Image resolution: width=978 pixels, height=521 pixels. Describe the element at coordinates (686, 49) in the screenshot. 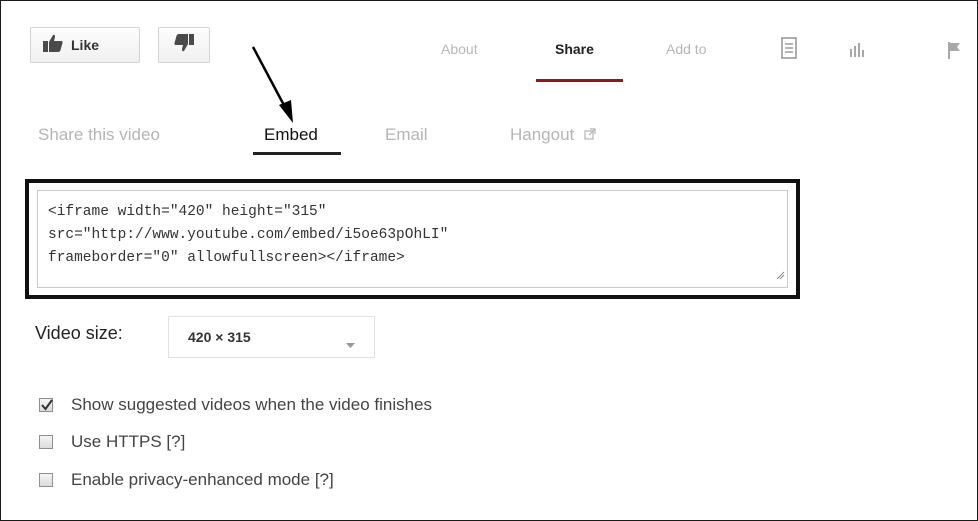

I see `tab-add-to: Add to` at that location.